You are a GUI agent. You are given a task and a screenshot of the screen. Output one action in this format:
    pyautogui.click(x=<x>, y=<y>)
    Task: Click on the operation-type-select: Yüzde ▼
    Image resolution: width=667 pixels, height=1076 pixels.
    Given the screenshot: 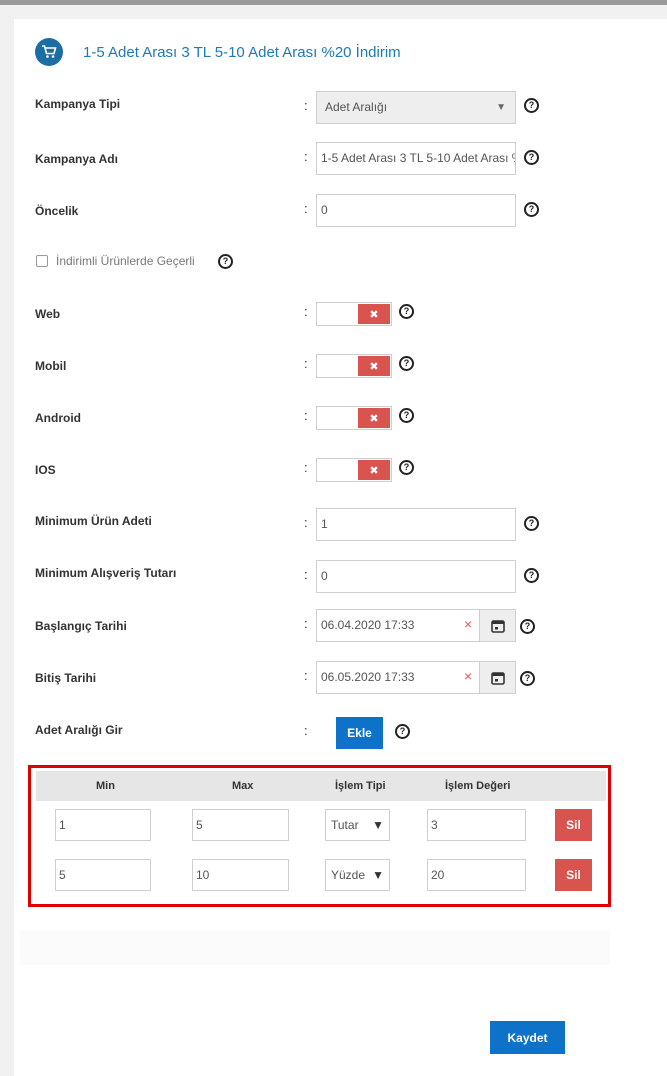 What is the action you would take?
    pyautogui.click(x=357, y=875)
    